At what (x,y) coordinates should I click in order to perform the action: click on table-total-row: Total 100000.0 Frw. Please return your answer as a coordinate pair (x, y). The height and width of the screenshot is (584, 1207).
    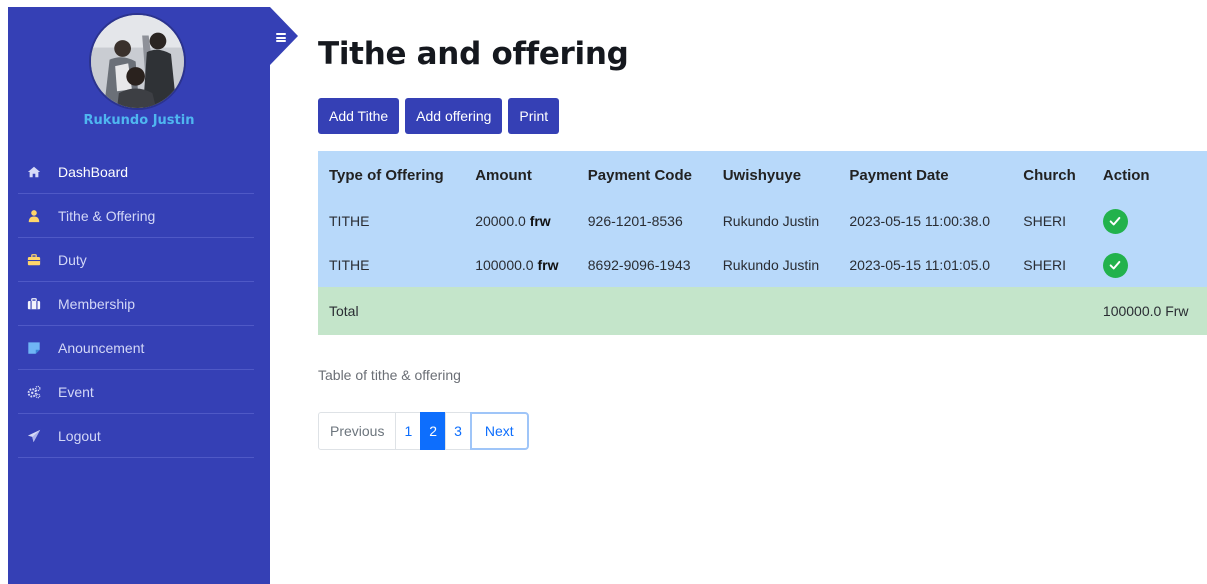
    Looking at the image, I should click on (762, 311).